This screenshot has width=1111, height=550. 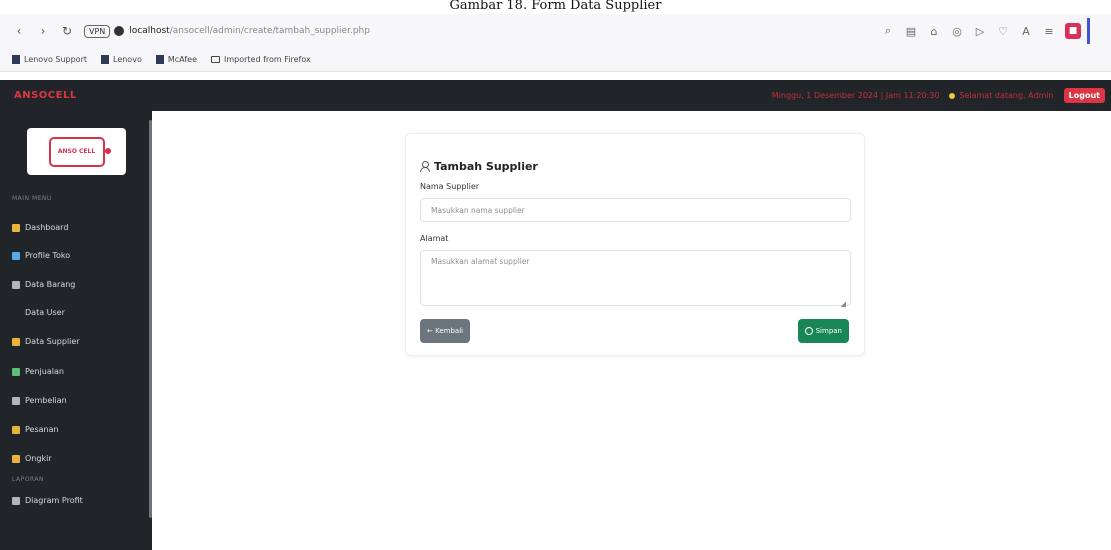 I want to click on sidebar-item-label: Data Barang, so click(x=50, y=284).